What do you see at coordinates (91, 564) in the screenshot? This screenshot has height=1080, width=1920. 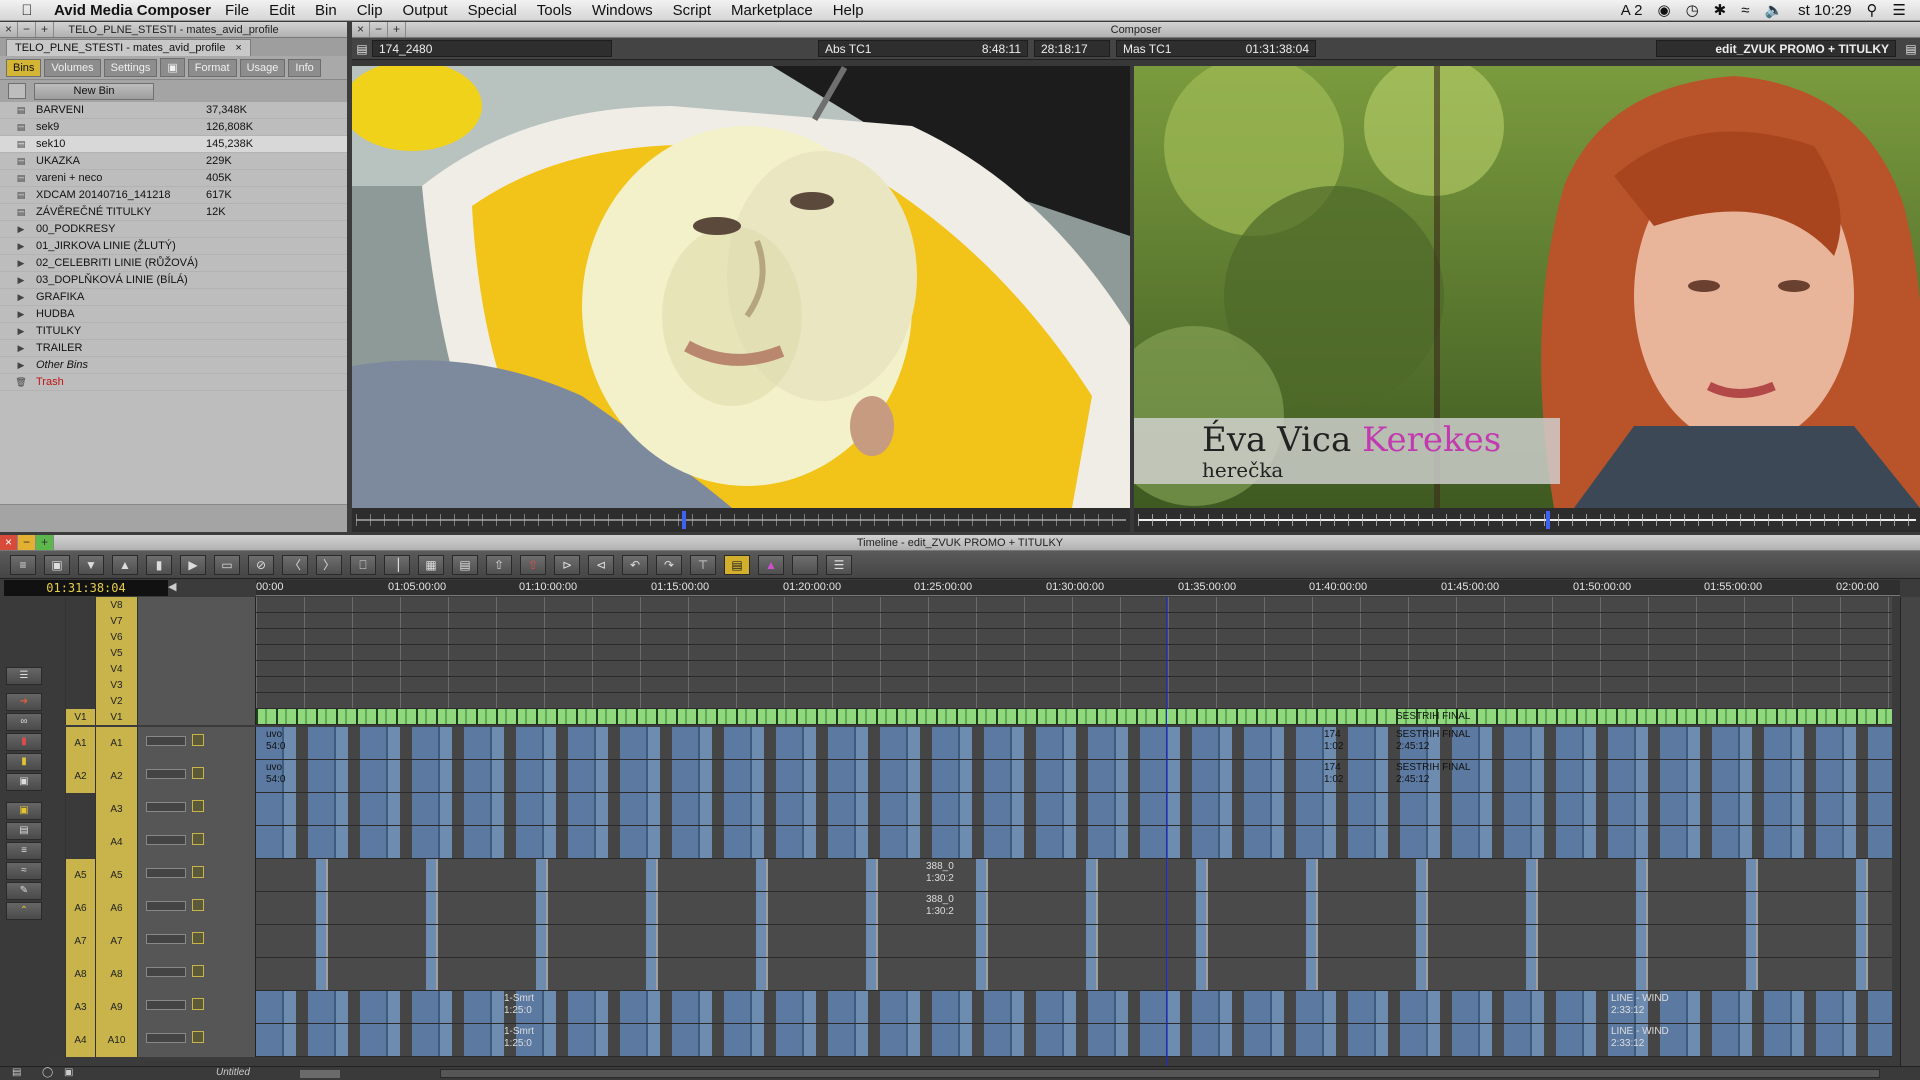 I see `lift-icon: ▼` at bounding box center [91, 564].